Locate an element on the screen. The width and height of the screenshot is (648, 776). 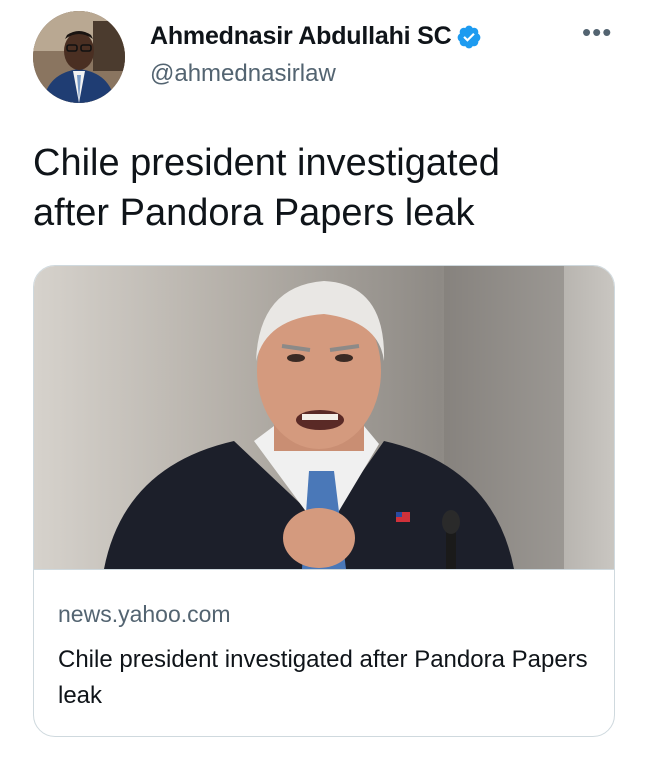
author-handle: @ahmednasirlaw is located at coordinates (243, 74).